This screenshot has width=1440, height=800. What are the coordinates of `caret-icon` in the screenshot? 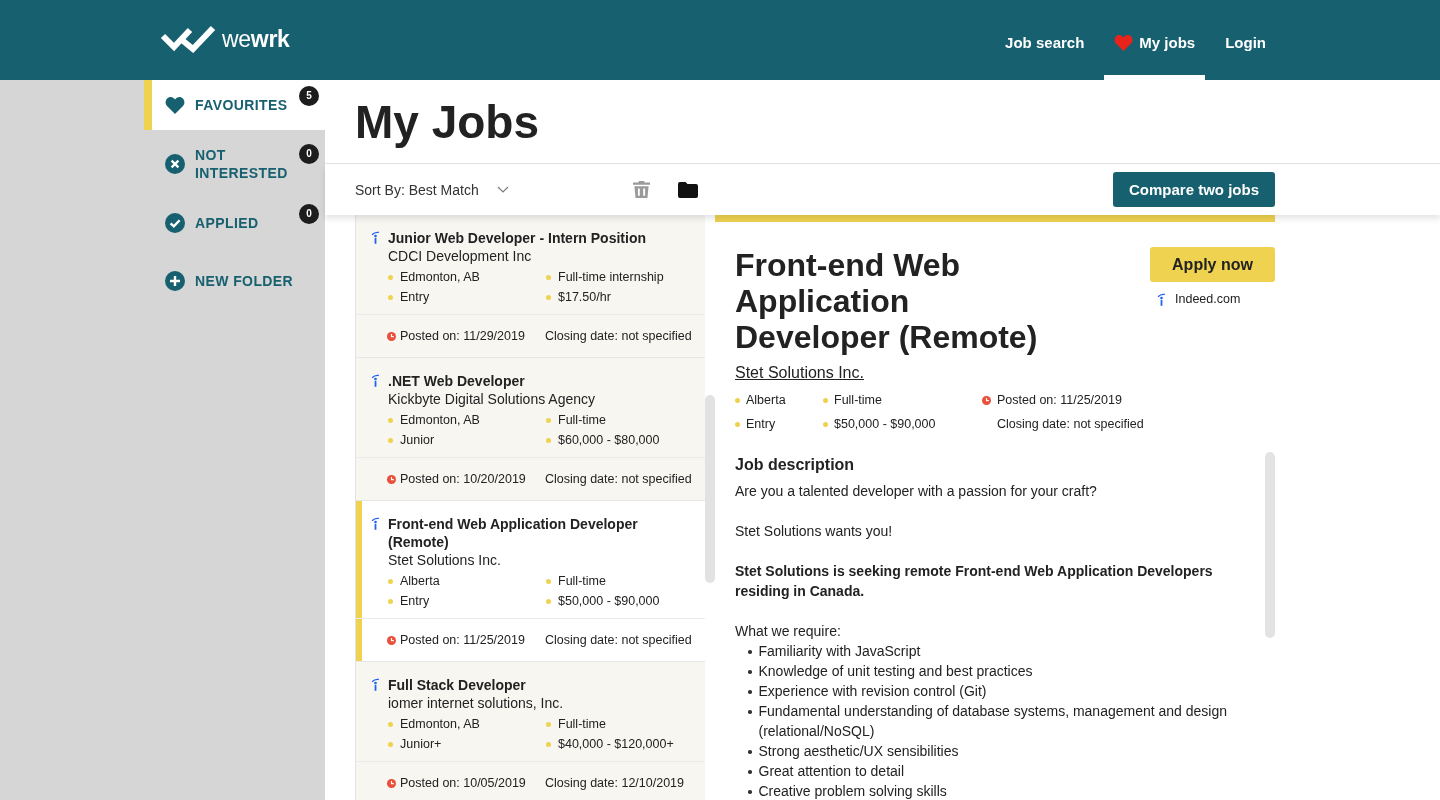 It's located at (502, 189).